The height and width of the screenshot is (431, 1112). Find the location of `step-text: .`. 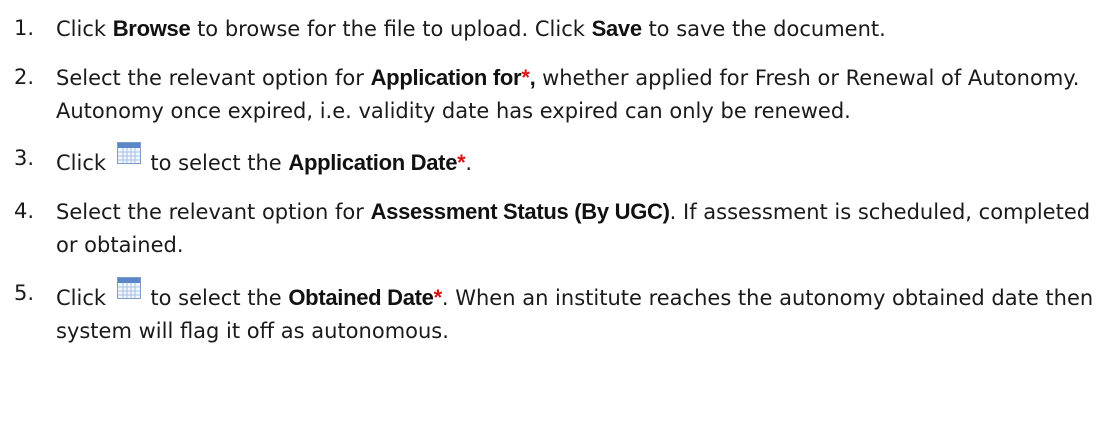

step-text: . is located at coordinates (469, 163).